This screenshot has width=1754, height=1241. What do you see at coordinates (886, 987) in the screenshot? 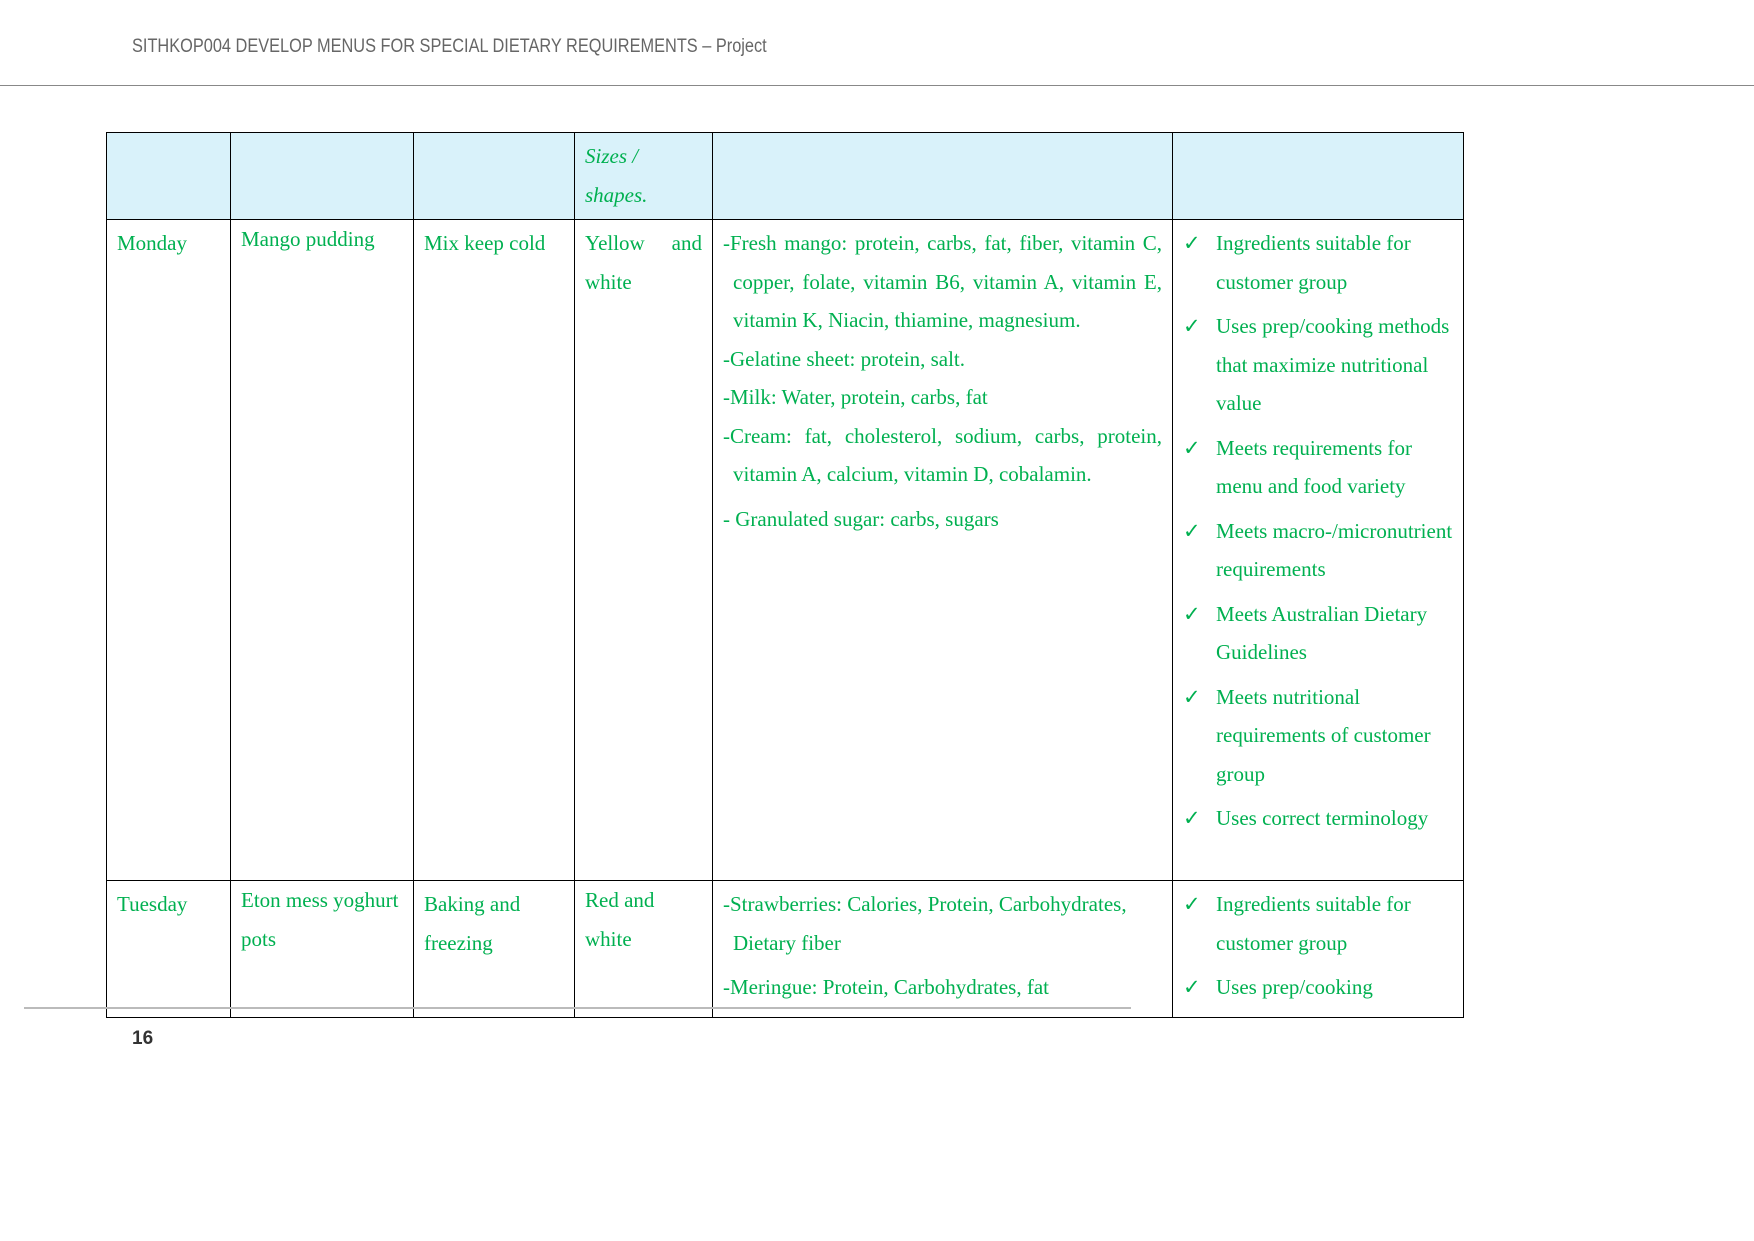
I see `nutrient-item: -Meringue: Protein, Carbohydrates, fat` at bounding box center [886, 987].